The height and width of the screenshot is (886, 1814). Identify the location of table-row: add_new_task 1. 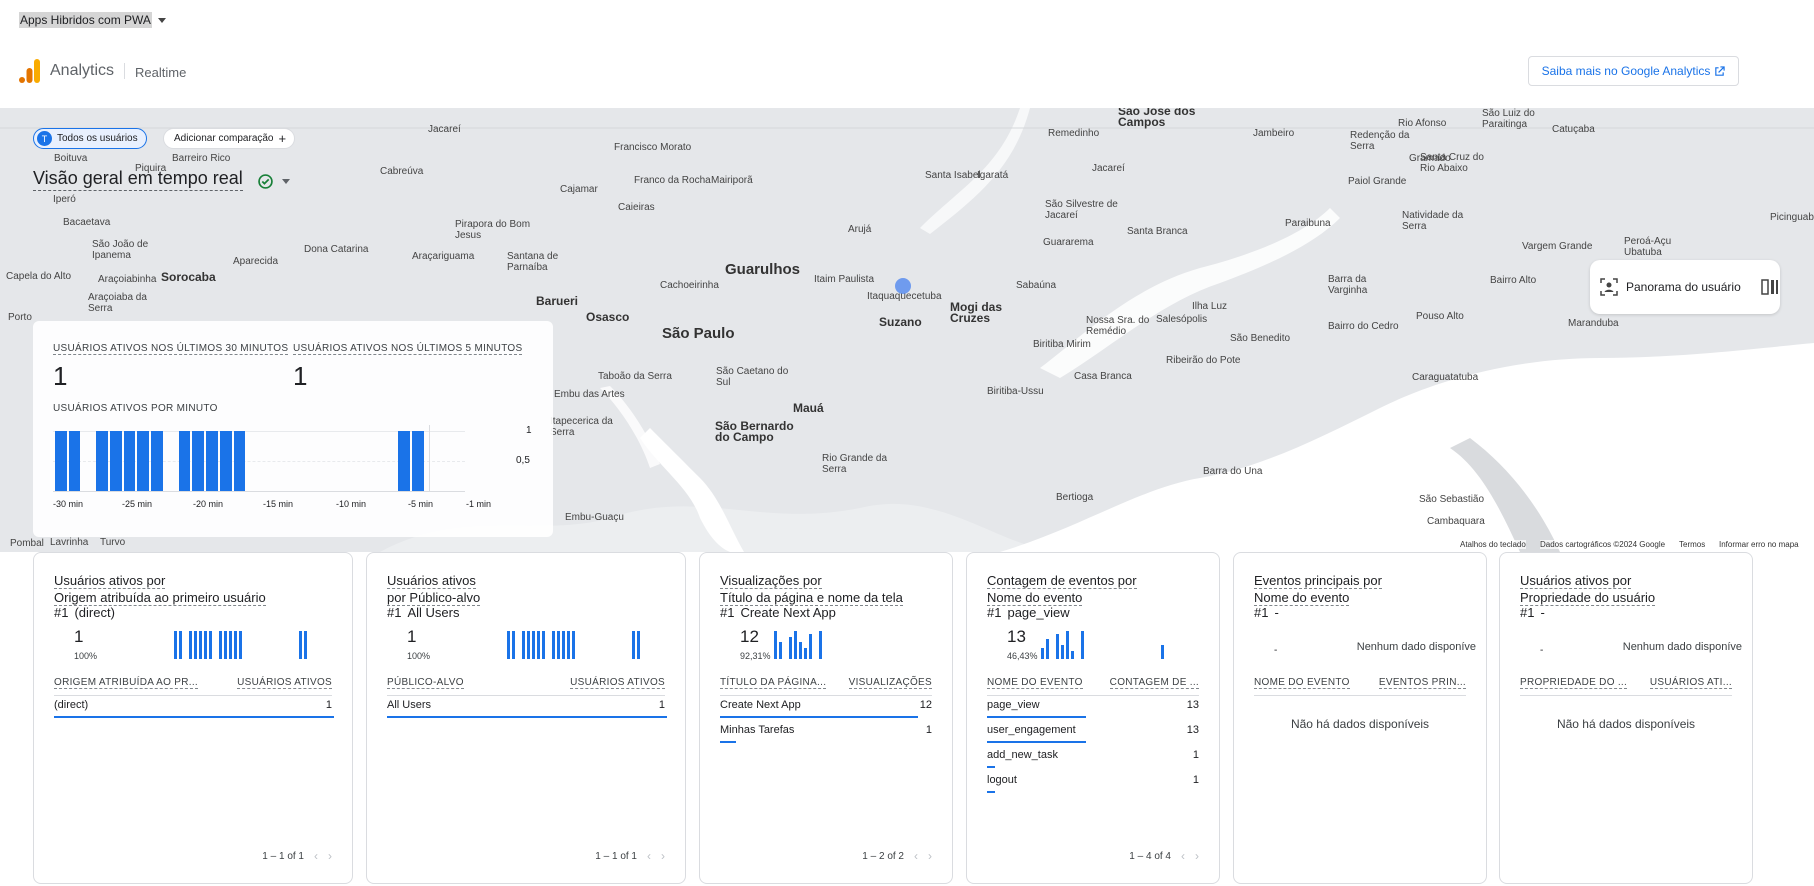
(1093, 755).